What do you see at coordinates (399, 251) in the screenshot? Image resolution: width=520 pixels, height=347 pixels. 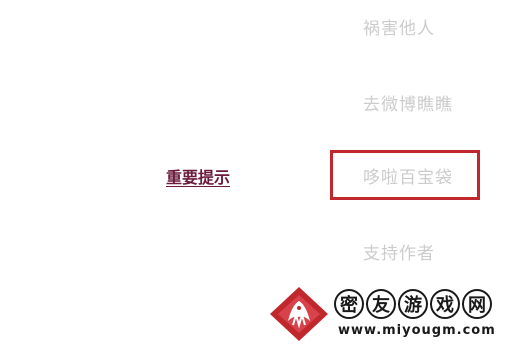 I see `menu-option-support-author: 支持作者` at bounding box center [399, 251].